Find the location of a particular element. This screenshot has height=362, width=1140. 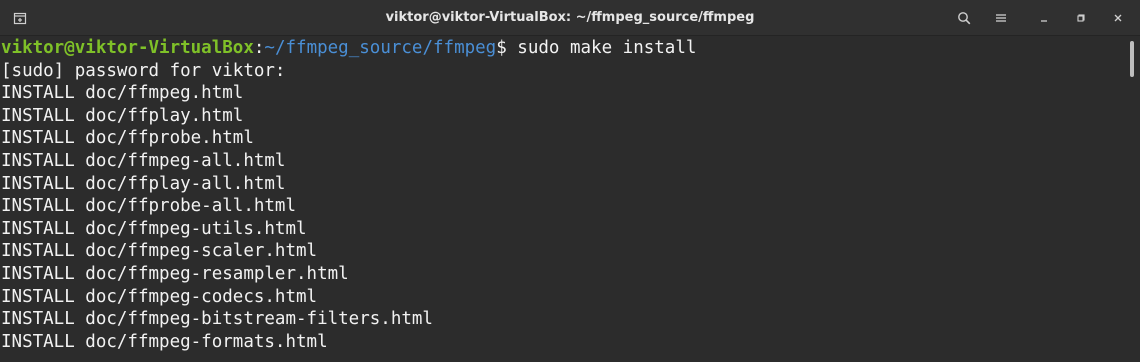

minimize-icon is located at coordinates (1044, 21).